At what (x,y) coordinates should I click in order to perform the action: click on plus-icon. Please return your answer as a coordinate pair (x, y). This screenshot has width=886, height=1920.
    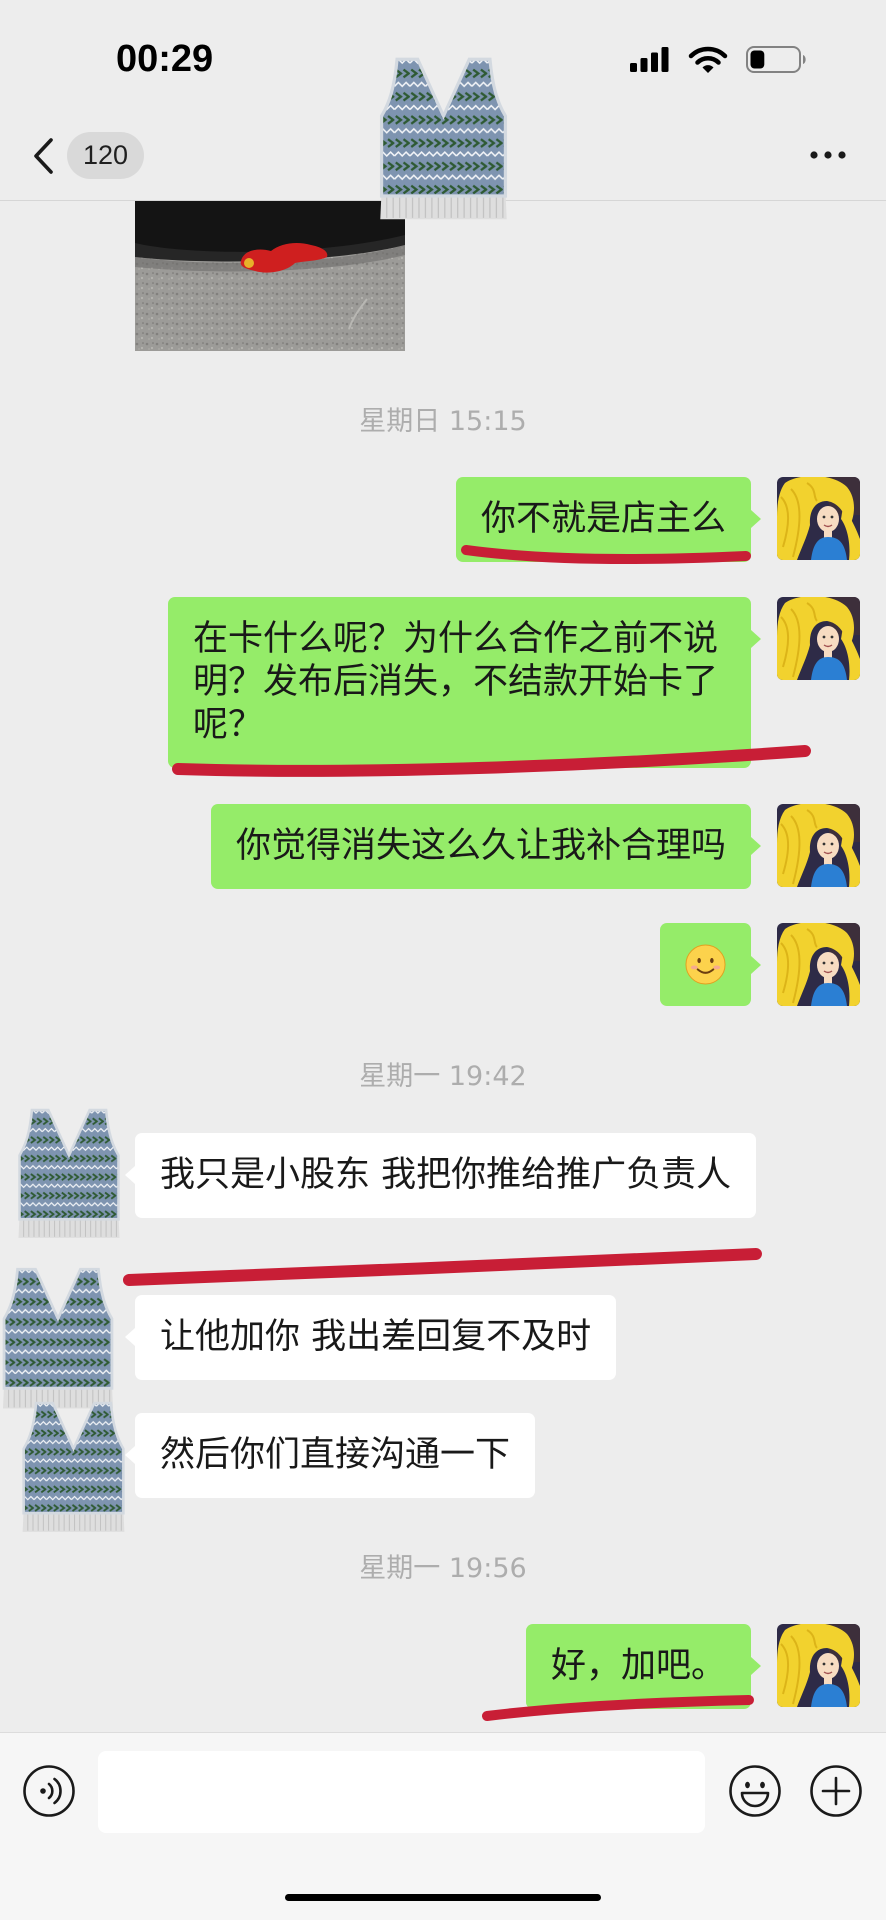
    Looking at the image, I should click on (836, 1791).